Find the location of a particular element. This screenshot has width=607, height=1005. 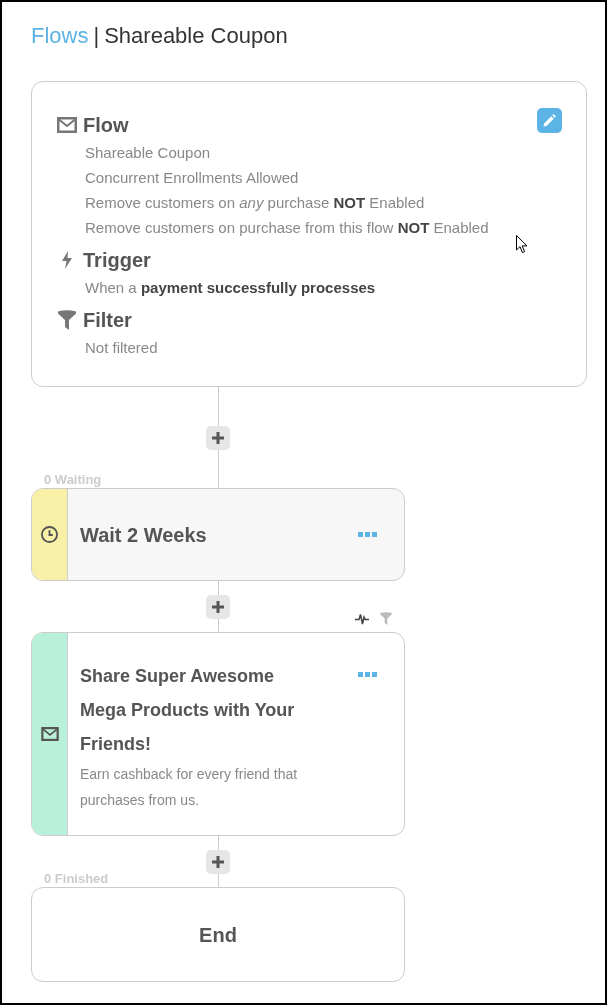

step-title: End is located at coordinates (218, 935).